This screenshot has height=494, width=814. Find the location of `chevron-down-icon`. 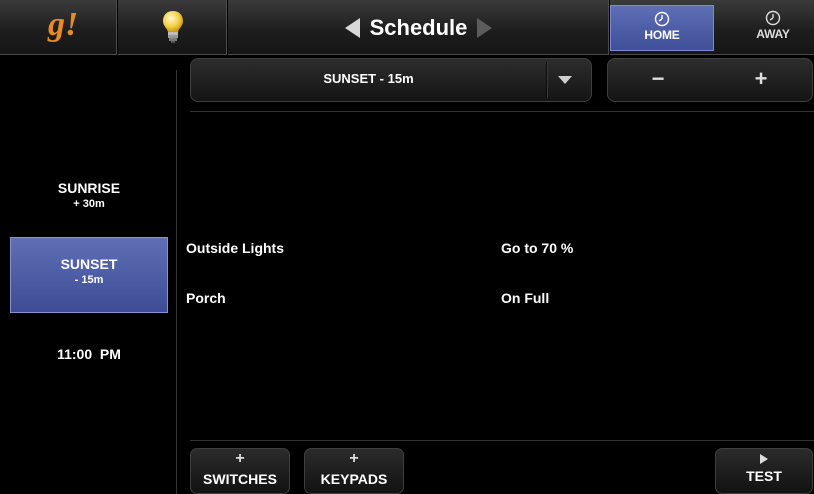

chevron-down-icon is located at coordinates (565, 80).